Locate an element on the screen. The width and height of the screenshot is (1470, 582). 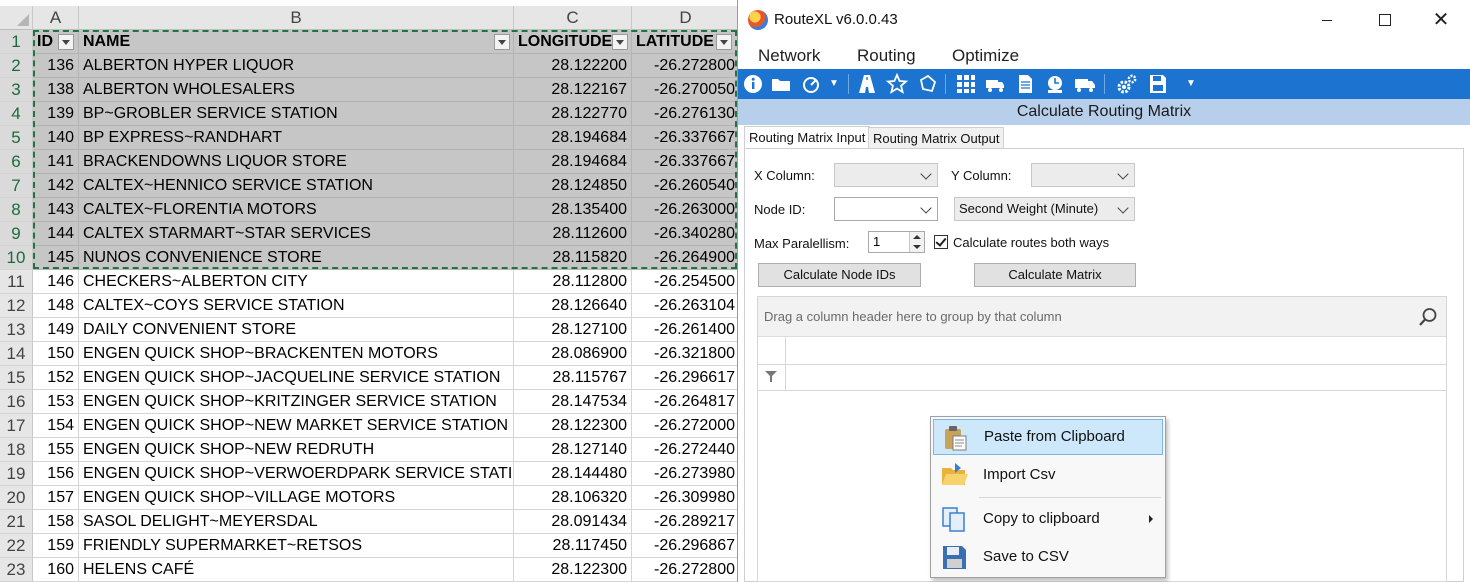
row-number: 22 is located at coordinates (16, 546).